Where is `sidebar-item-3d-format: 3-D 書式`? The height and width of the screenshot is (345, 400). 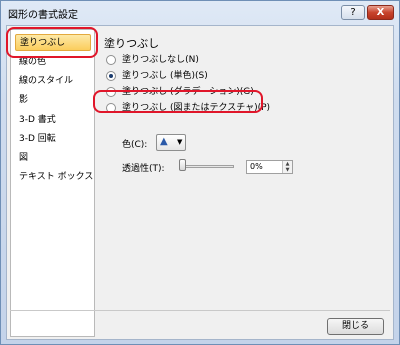
sidebar-item-3d-format: 3-D 書式 is located at coordinates (53, 120).